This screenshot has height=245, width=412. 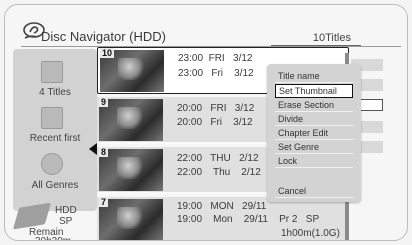 I want to click on title-count: 10Titles, so click(x=331, y=38).